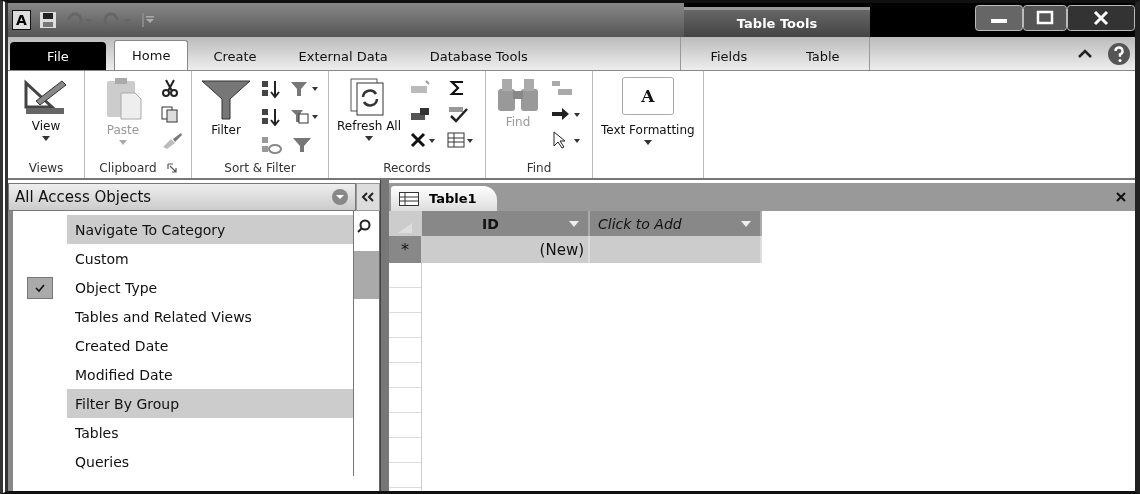  What do you see at coordinates (506, 223) in the screenshot?
I see `column-header: ID` at bounding box center [506, 223].